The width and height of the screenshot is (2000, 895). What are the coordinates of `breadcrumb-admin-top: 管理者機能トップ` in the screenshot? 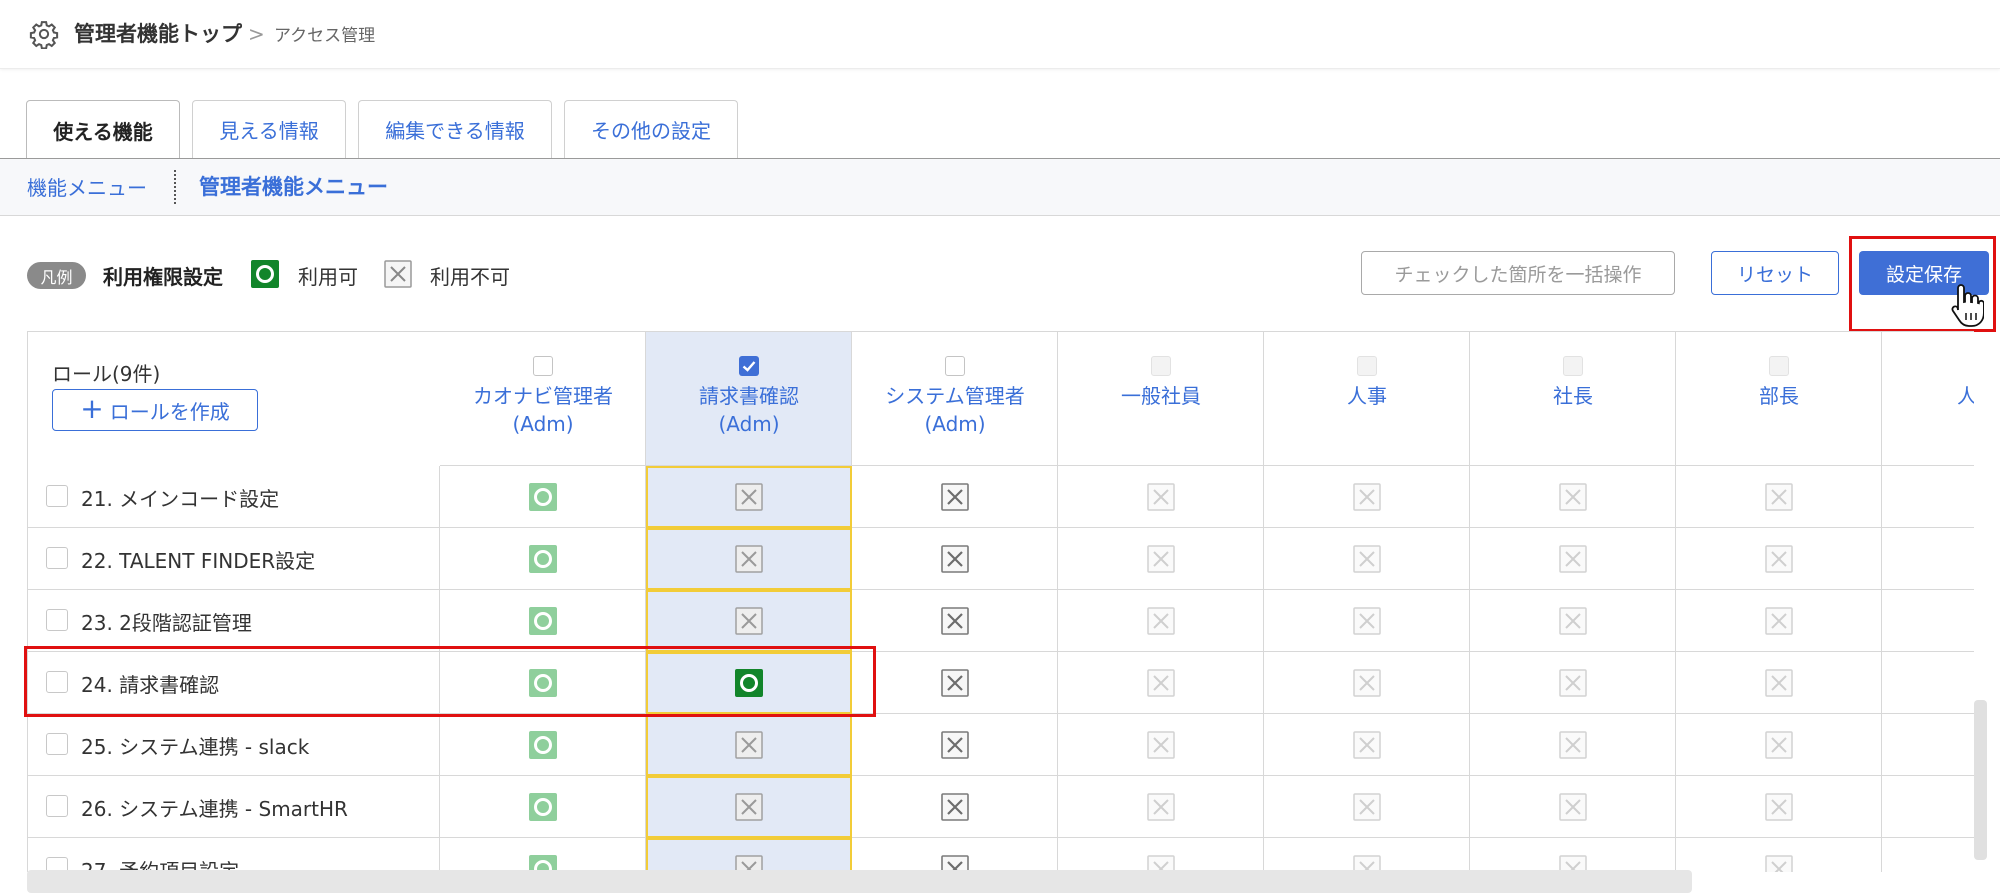 It's located at (158, 33).